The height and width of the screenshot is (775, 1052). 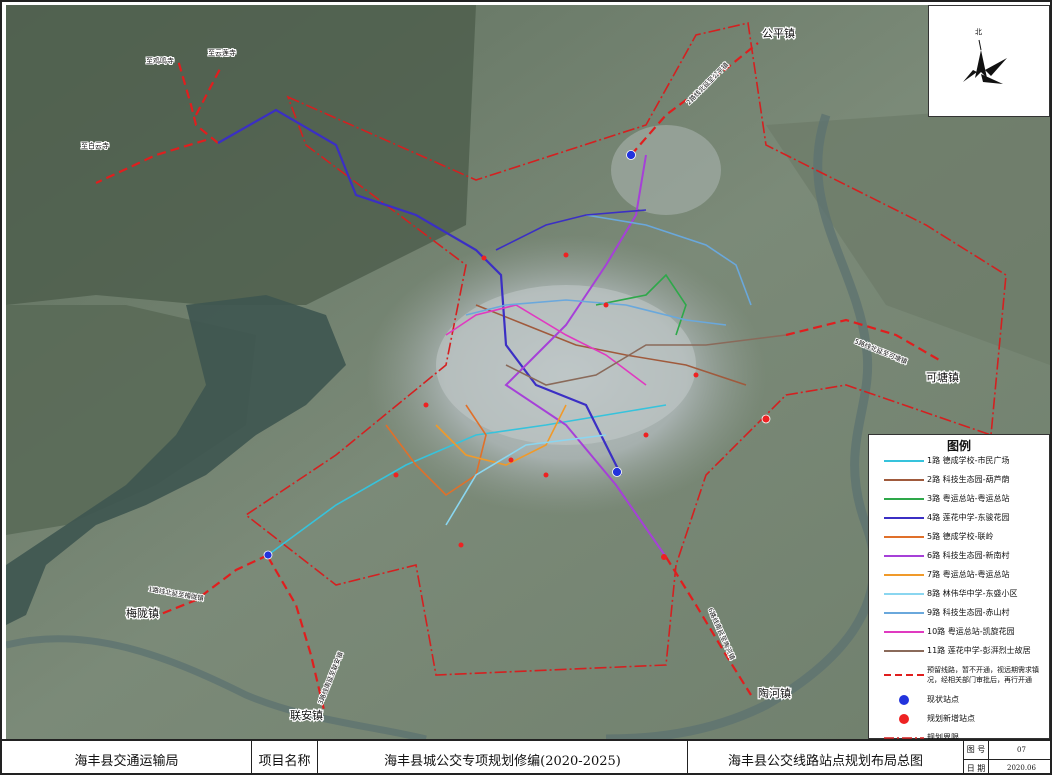 What do you see at coordinates (222, 52) in the screenshot?
I see `dest-yunlian: 至云莲寺` at bounding box center [222, 52].